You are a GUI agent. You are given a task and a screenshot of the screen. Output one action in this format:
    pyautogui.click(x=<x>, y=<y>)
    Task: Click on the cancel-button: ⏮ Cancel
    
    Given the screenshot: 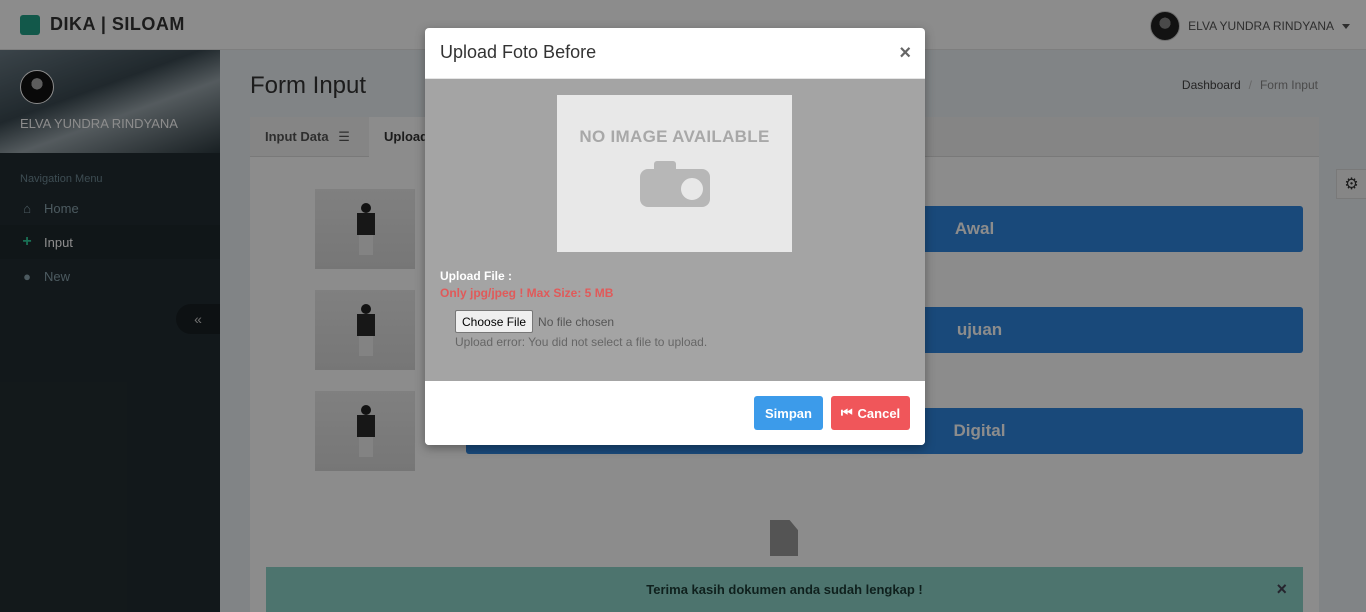 What is the action you would take?
    pyautogui.click(x=870, y=413)
    